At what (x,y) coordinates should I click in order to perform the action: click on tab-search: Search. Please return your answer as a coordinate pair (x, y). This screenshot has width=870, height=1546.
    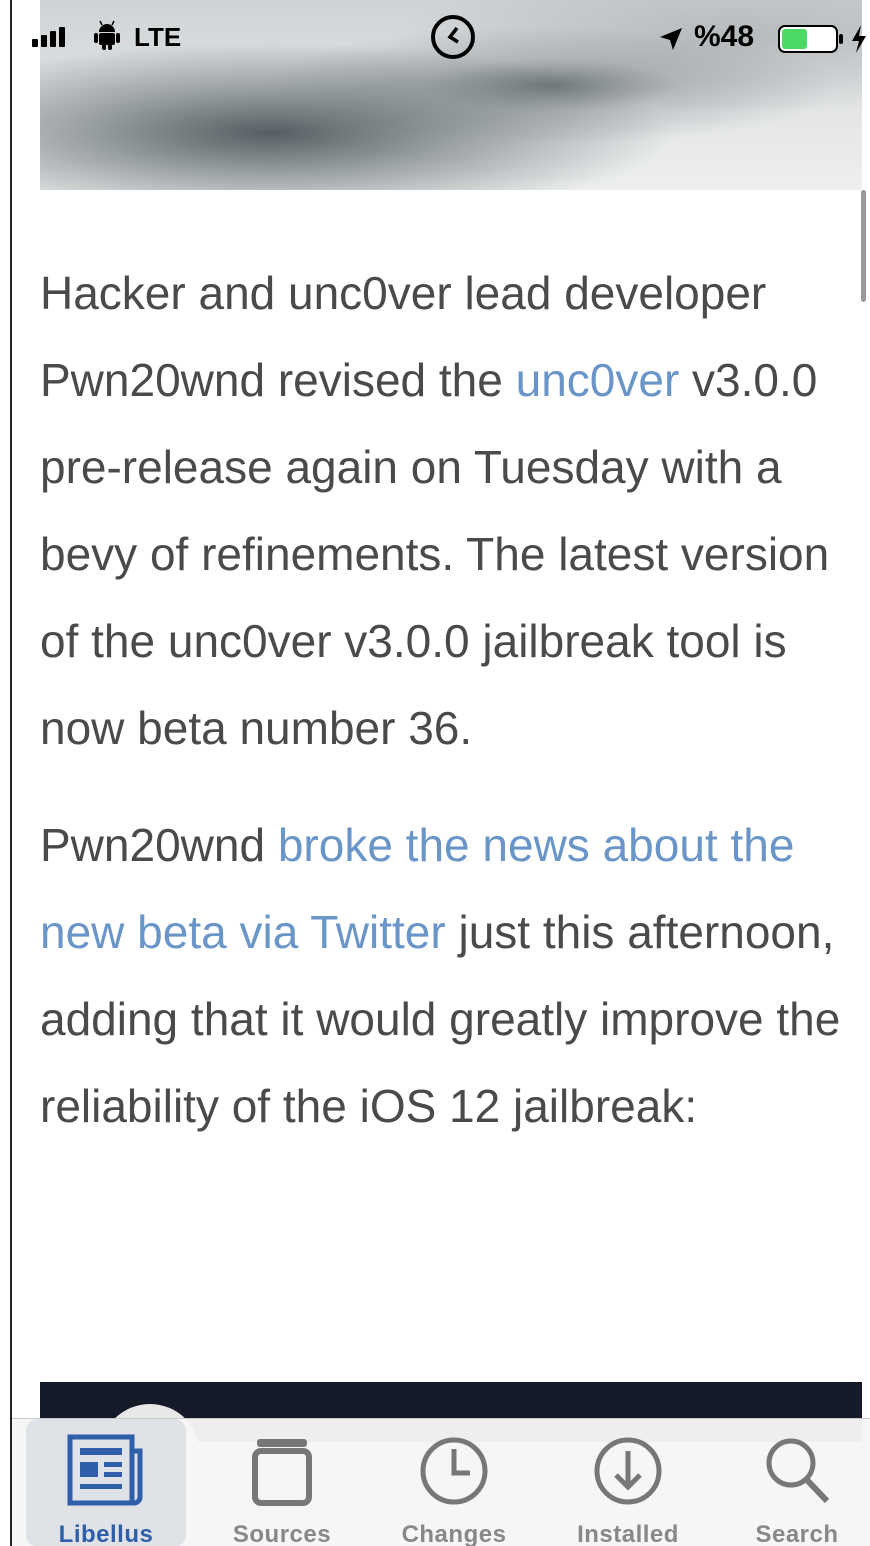
    Looking at the image, I should click on (796, 1482).